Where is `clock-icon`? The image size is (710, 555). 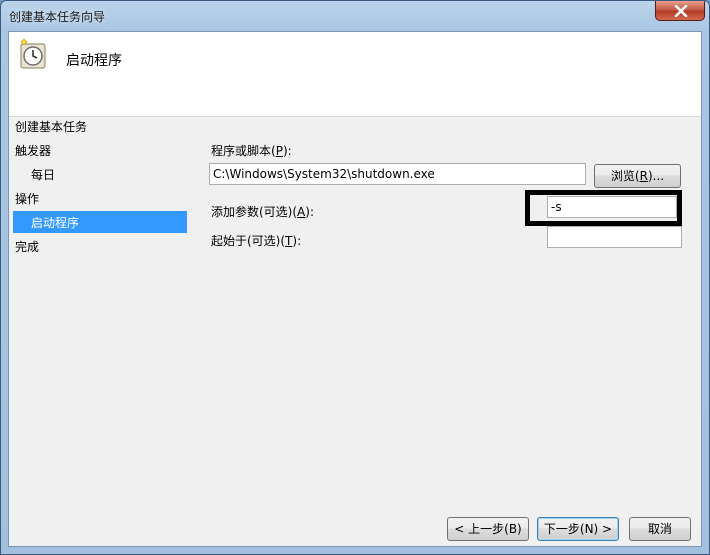 clock-icon is located at coordinates (33, 53).